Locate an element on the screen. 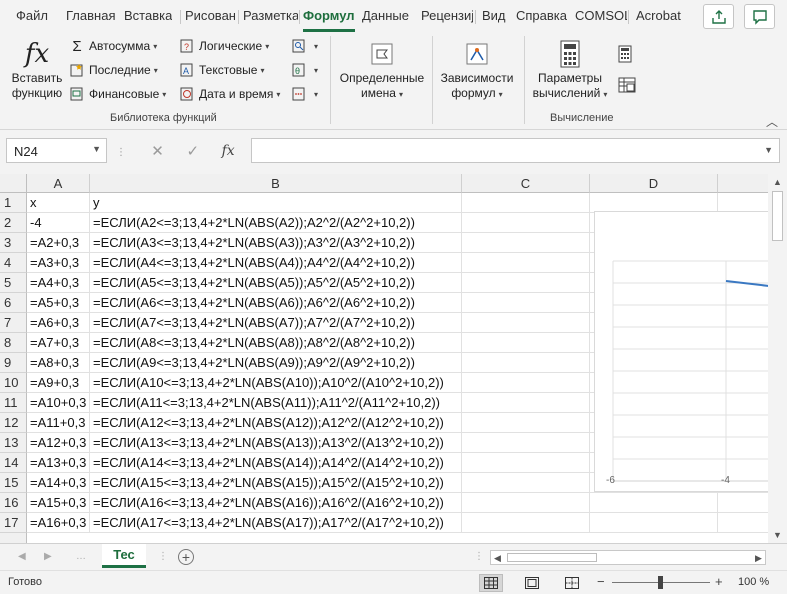 The height and width of the screenshot is (594, 787). calculate-now-button is located at coordinates (625, 54).